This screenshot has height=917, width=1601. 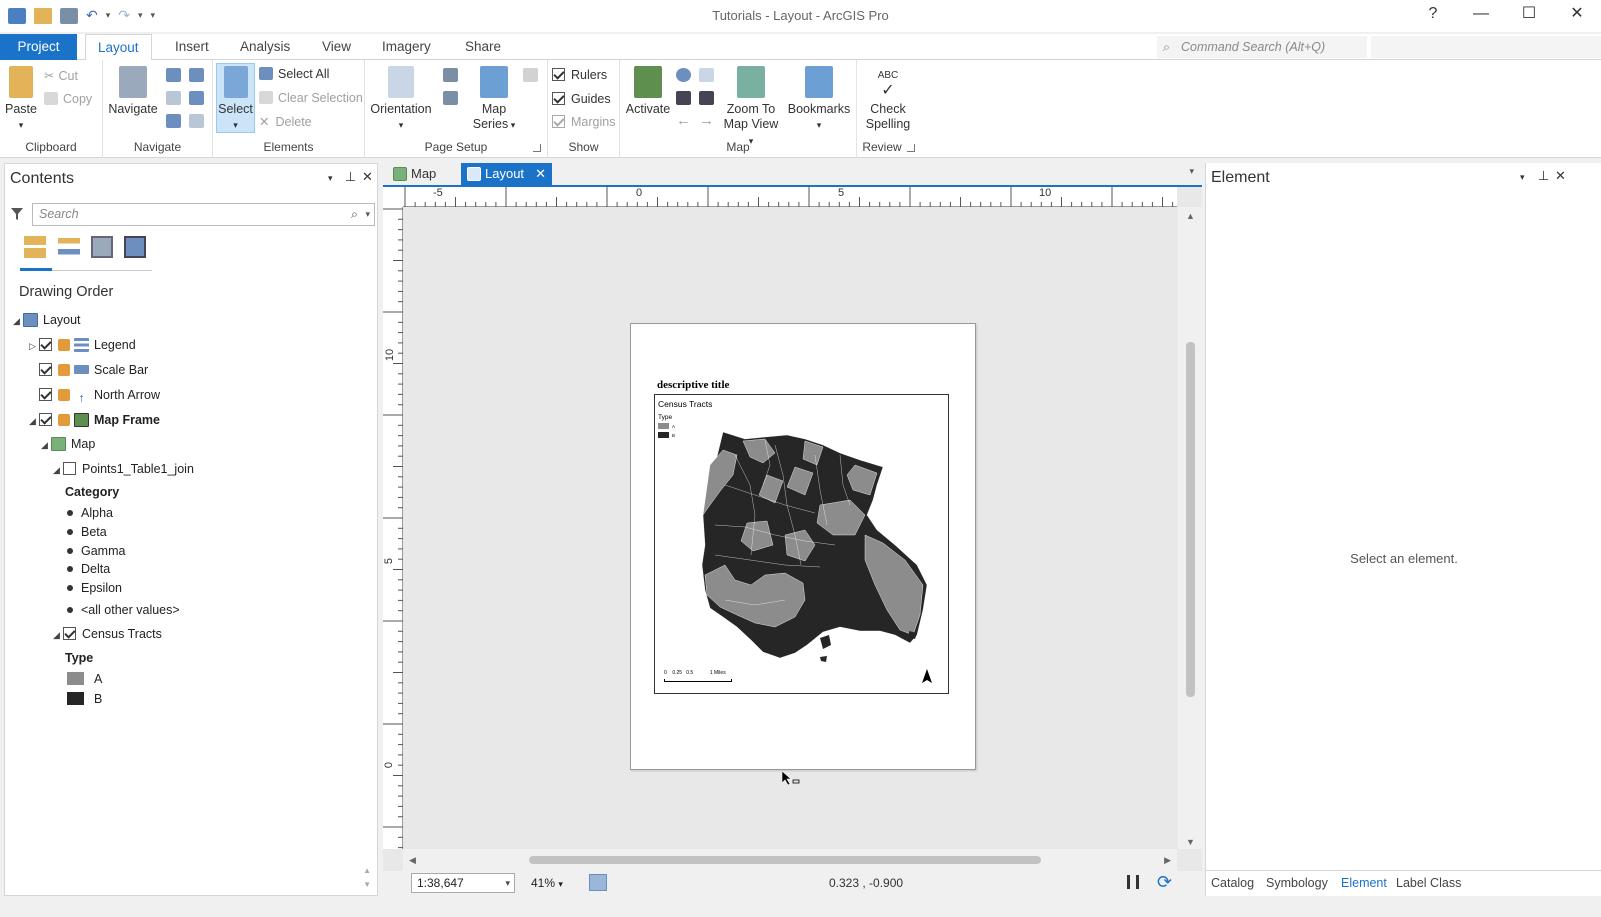 What do you see at coordinates (311, 98) in the screenshot?
I see `clear-selection-button: Clear Selection` at bounding box center [311, 98].